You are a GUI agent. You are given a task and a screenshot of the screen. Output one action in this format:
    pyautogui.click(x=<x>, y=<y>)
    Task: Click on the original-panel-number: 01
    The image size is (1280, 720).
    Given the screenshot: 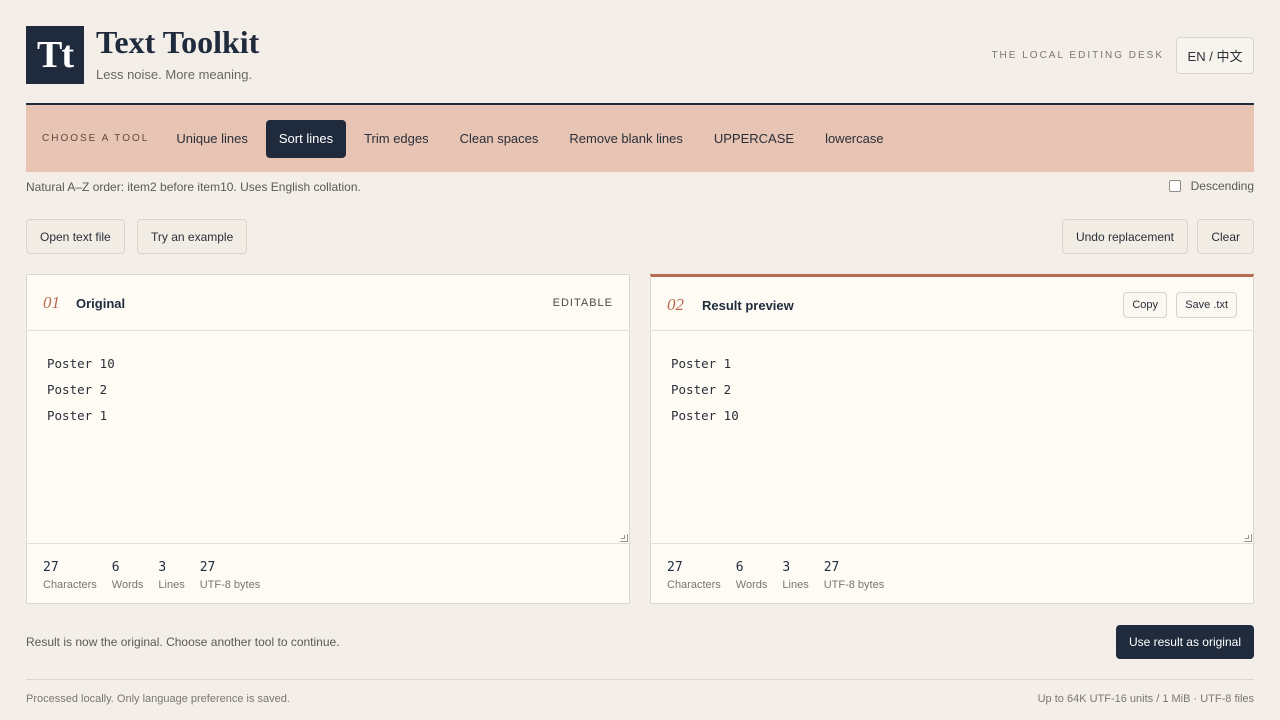 What is the action you would take?
    pyautogui.click(x=51, y=302)
    